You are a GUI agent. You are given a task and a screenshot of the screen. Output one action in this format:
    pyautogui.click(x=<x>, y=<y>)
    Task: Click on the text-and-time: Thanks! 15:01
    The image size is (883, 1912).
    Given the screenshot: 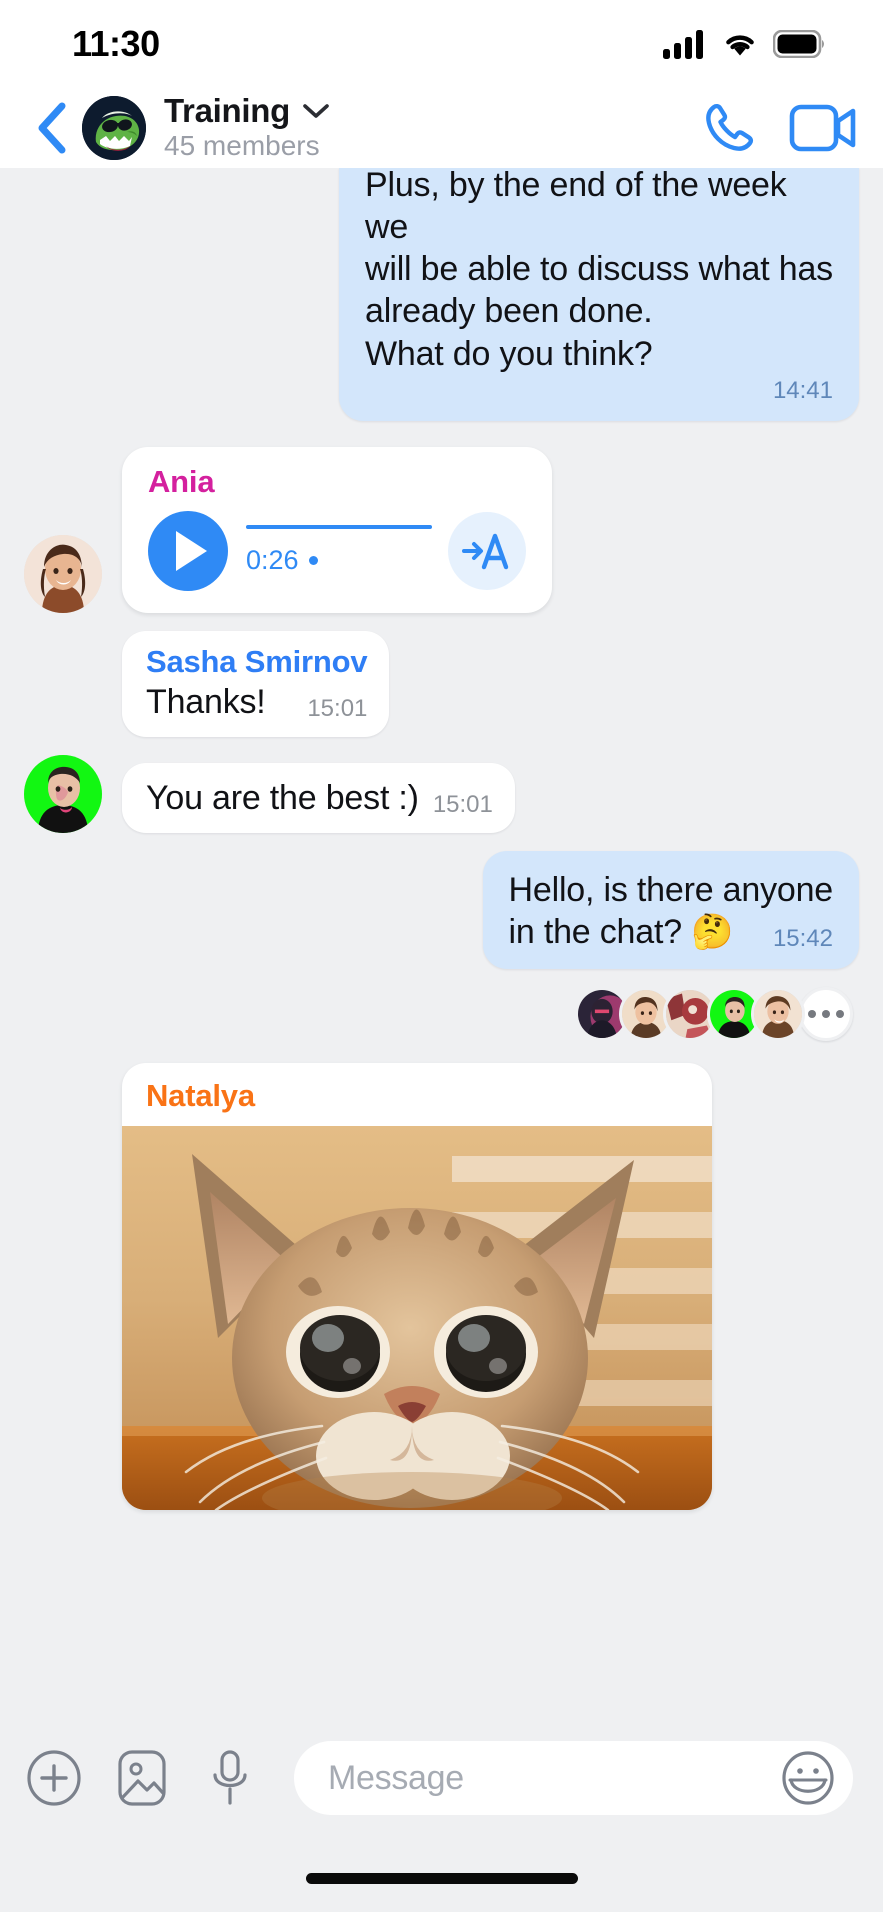 What is the action you would take?
    pyautogui.click(x=256, y=702)
    